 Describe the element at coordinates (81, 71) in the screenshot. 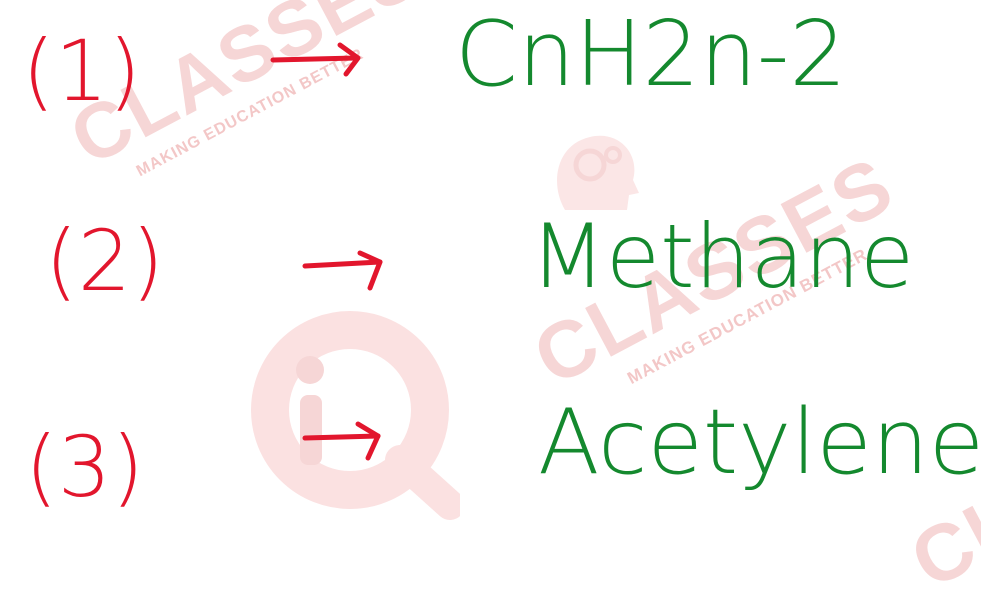

I see `question-number-1: (1)` at that location.